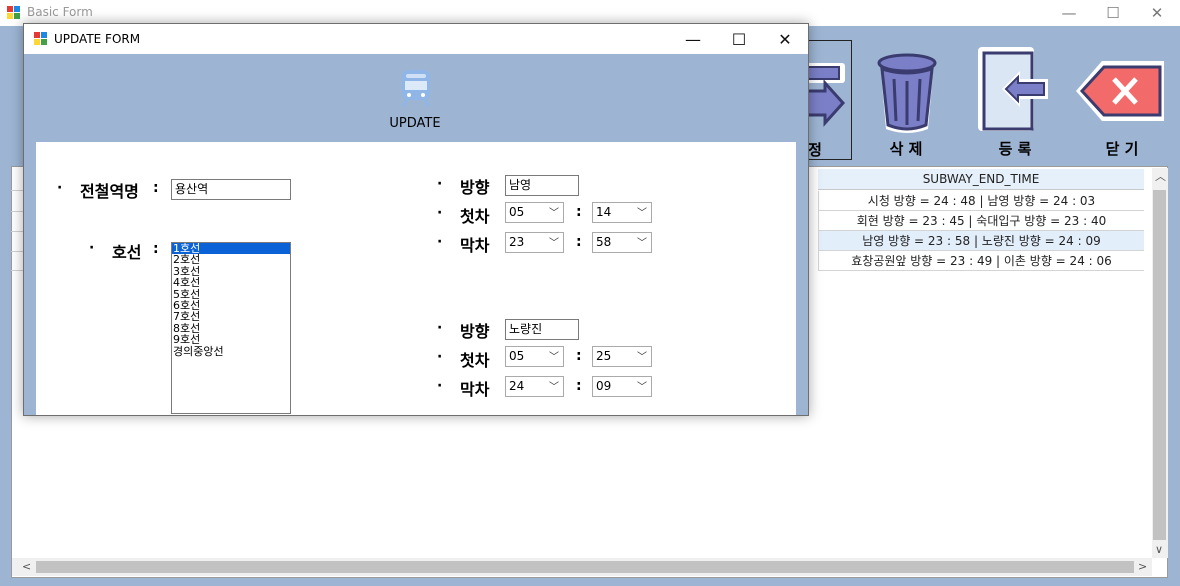 Image resolution: width=1180 pixels, height=586 pixels. I want to click on update-header-label: UPDATE, so click(415, 123).